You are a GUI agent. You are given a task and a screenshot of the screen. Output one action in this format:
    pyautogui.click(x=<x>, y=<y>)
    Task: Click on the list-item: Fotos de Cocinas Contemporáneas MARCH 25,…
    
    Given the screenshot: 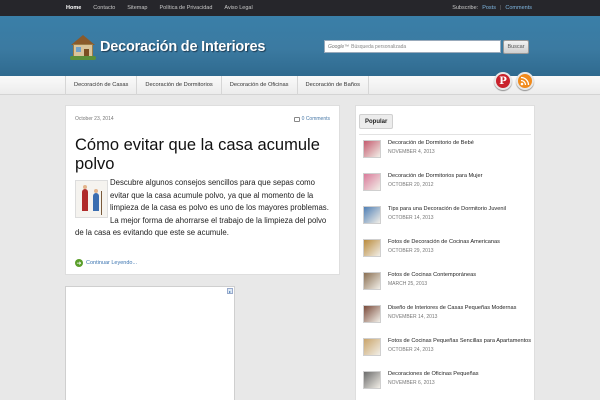 What is the action you would take?
    pyautogui.click(x=448, y=287)
    